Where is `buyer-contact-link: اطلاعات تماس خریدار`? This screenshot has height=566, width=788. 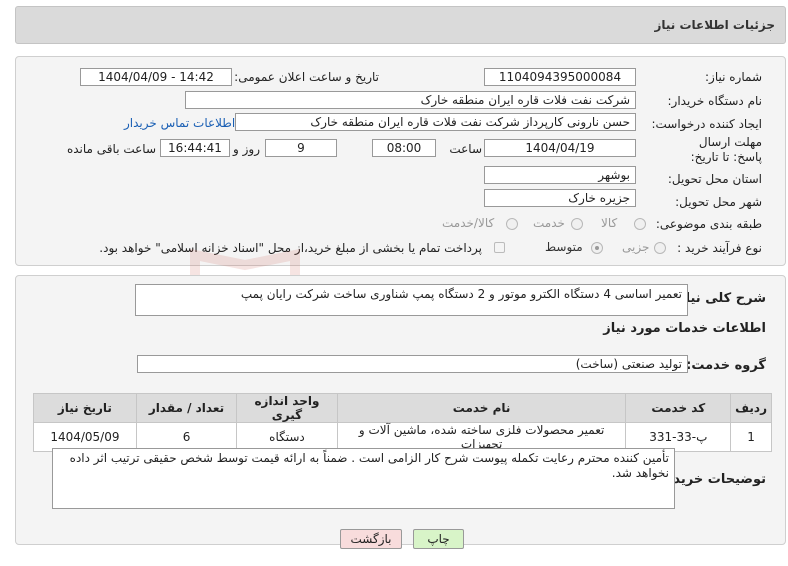 buyer-contact-link: اطلاعات تماس خریدار is located at coordinates (179, 123).